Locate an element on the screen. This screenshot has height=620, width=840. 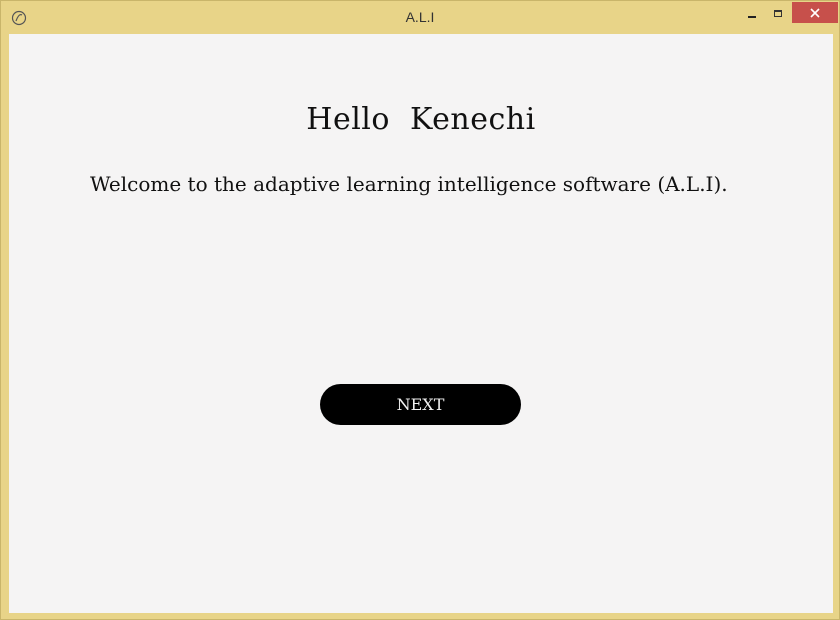
close-button is located at coordinates (815, 12).